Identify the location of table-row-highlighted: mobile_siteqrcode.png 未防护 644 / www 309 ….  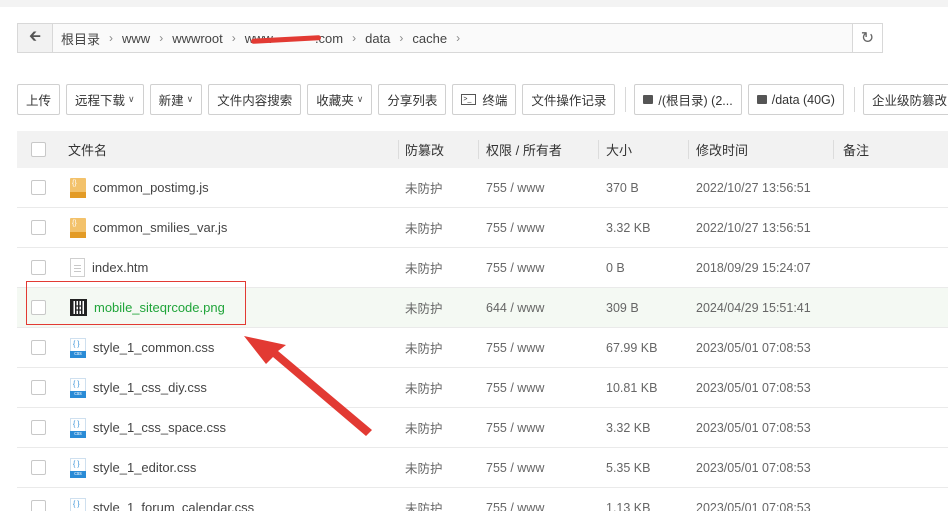
(482, 308).